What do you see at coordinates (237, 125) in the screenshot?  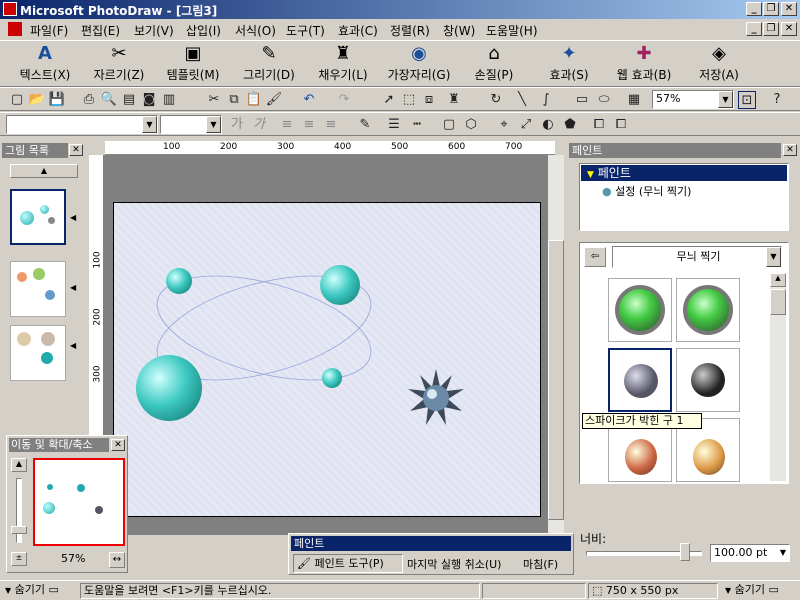 I see `bold-icon: 가` at bounding box center [237, 125].